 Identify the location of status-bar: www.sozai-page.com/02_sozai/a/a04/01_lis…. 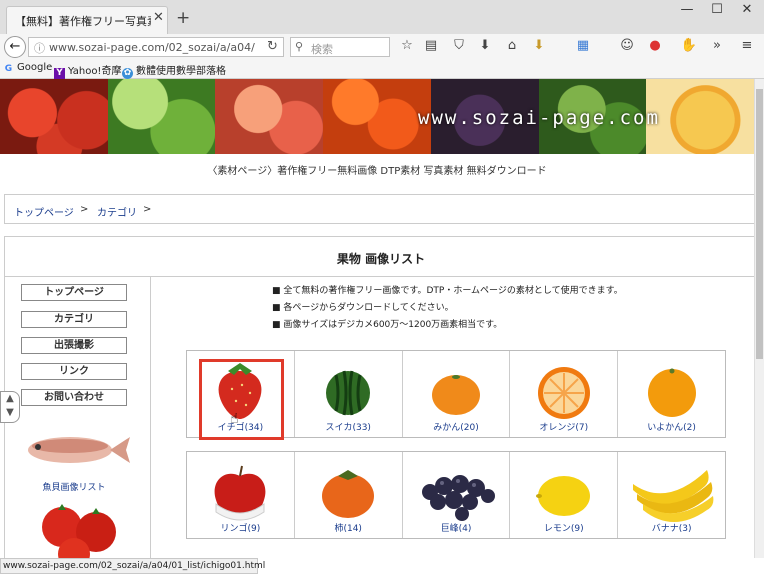
(132, 566).